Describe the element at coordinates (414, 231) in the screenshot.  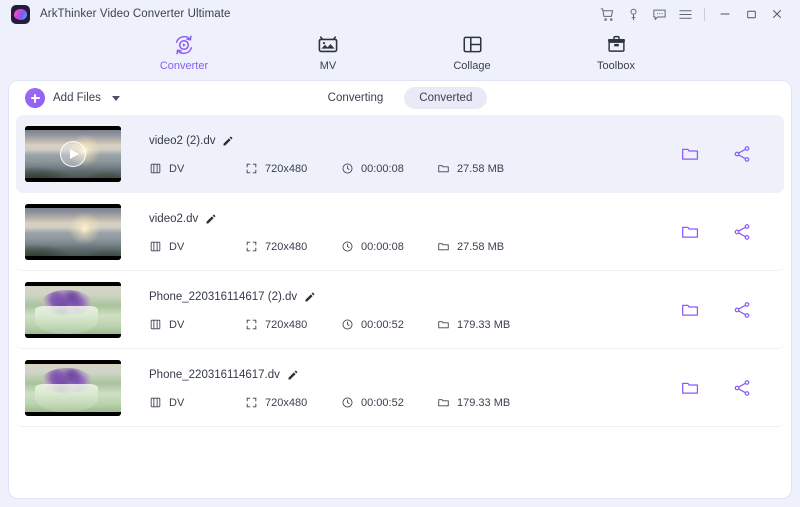
I see `file-info: video2.dv DV 720x480 00:00:08 27.58 MB` at that location.